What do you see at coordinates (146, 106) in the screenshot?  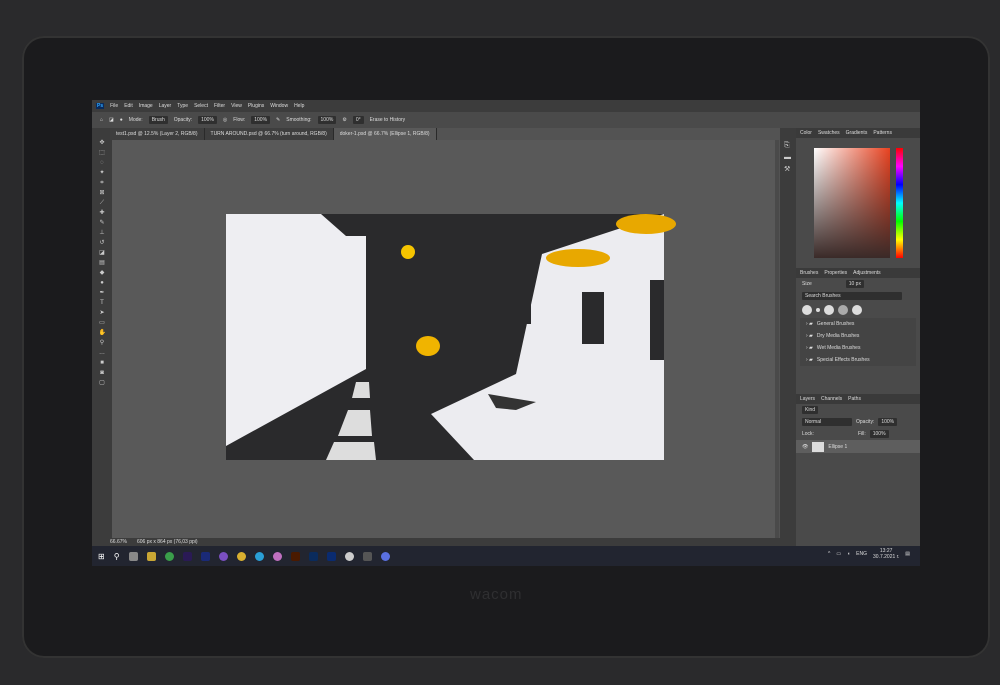 I see `menu-image: Image` at bounding box center [146, 106].